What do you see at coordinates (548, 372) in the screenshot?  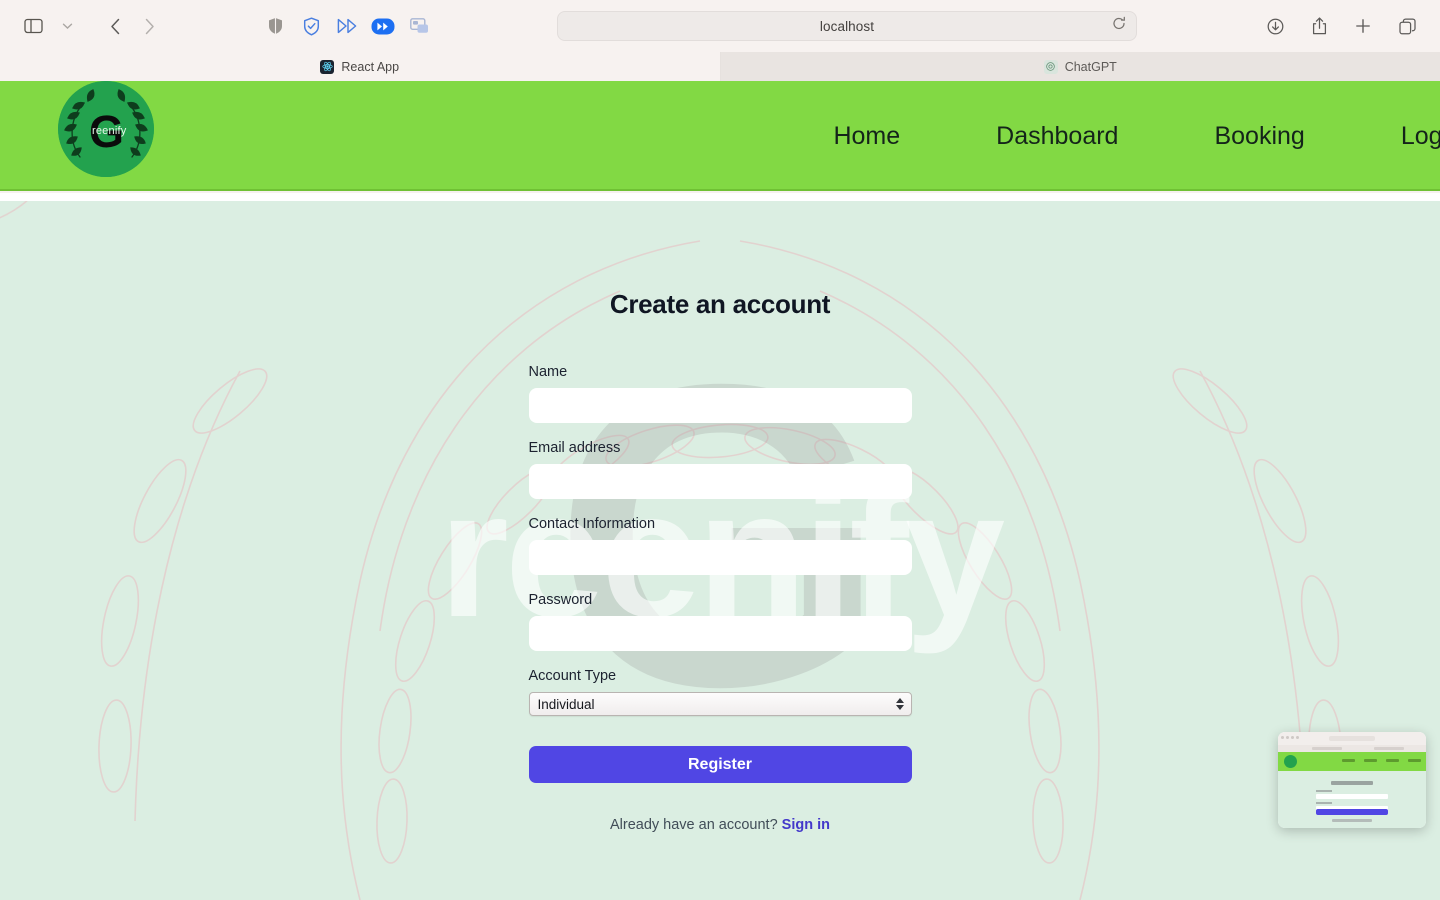 I see `name-label: Name` at bounding box center [548, 372].